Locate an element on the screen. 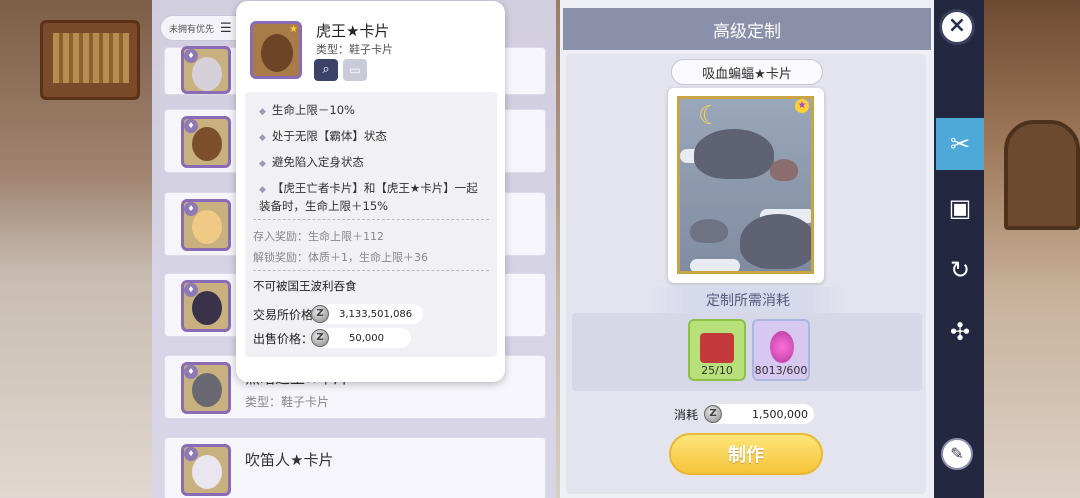 Image resolution: width=1080 pixels, height=498 pixels. background-left is located at coordinates (80, 249).